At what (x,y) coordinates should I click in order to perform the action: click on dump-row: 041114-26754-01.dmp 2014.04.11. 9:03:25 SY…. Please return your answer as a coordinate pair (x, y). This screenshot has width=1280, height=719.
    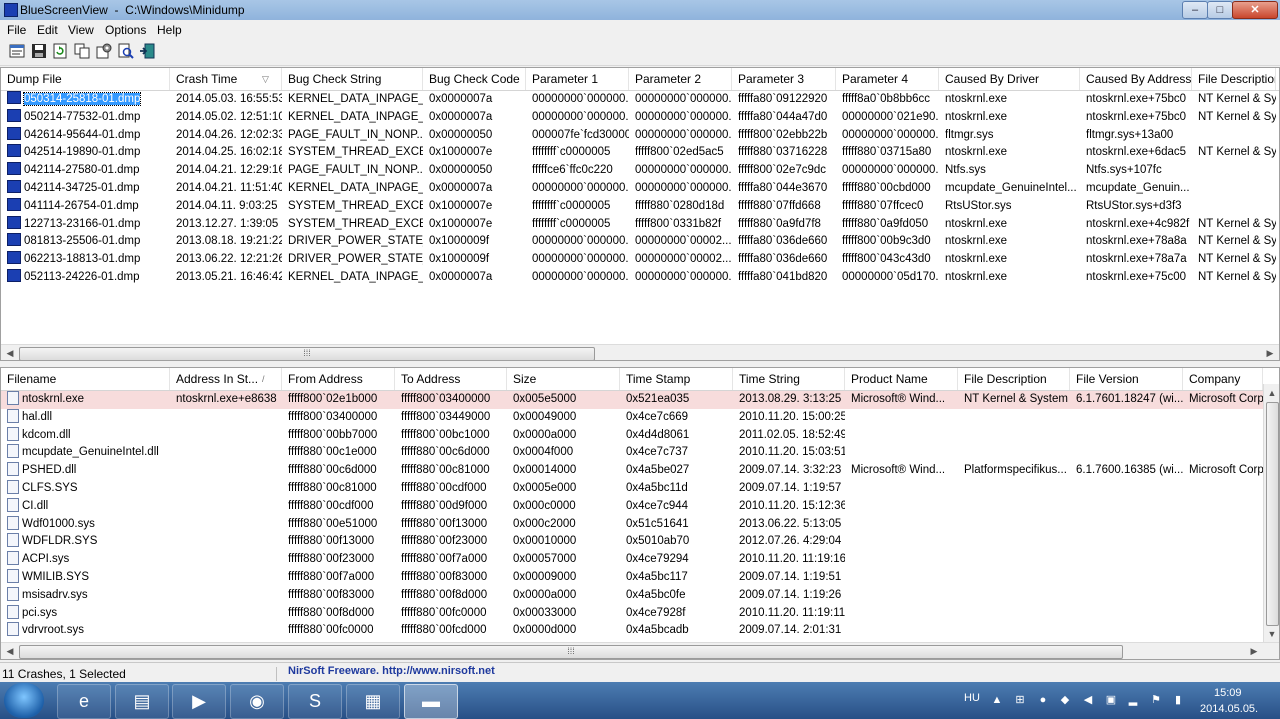
    Looking at the image, I should click on (640, 206).